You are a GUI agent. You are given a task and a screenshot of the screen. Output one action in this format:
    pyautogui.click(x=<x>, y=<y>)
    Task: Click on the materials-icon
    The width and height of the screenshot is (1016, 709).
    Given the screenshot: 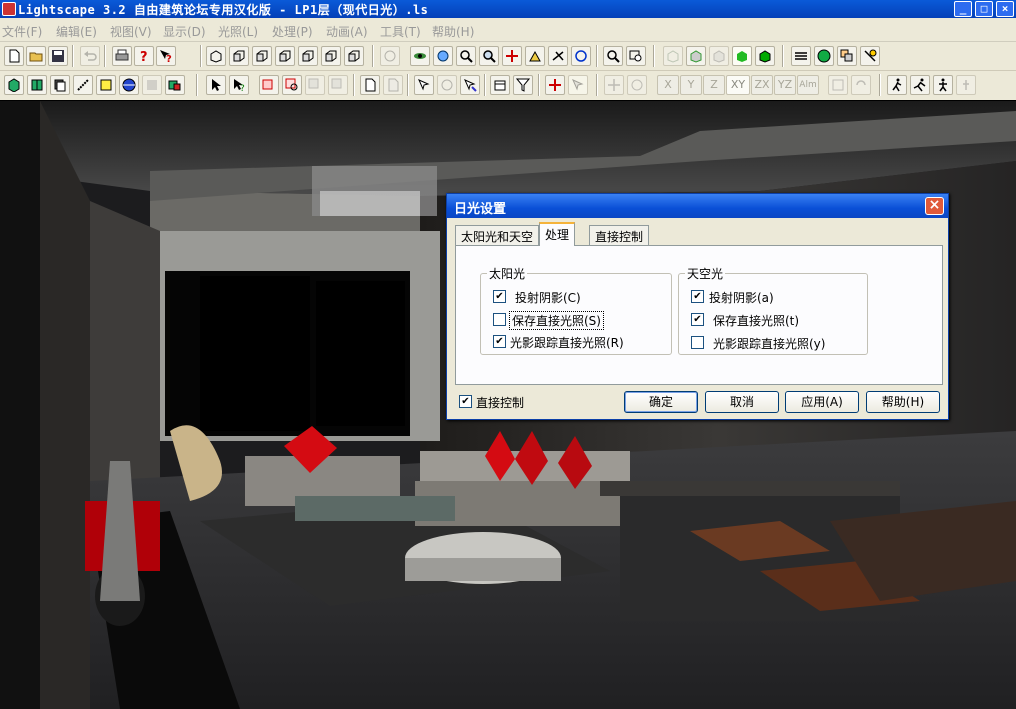 What is the action you would take?
    pyautogui.click(x=847, y=56)
    